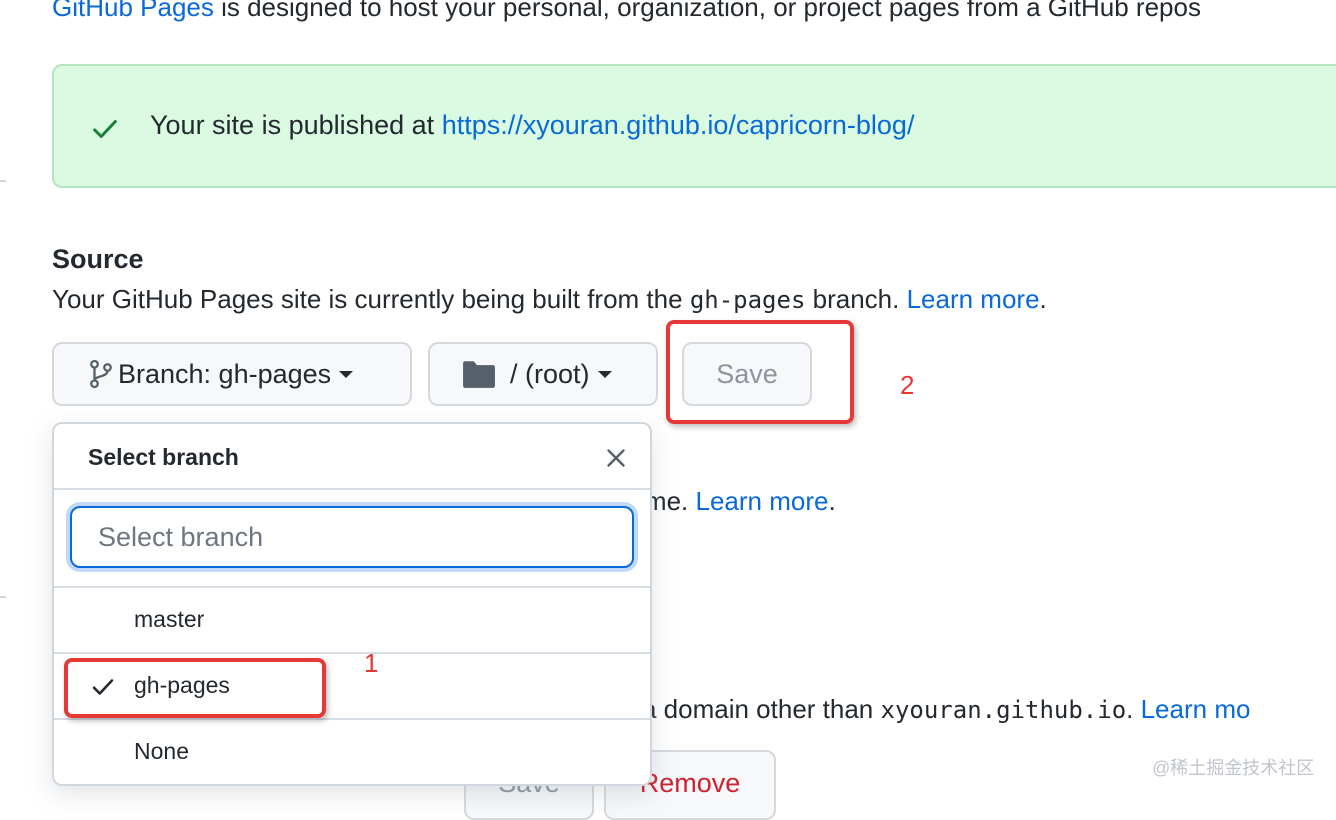 The image size is (1336, 820). Describe the element at coordinates (907, 385) in the screenshot. I see `annotation-number-2: 2` at that location.